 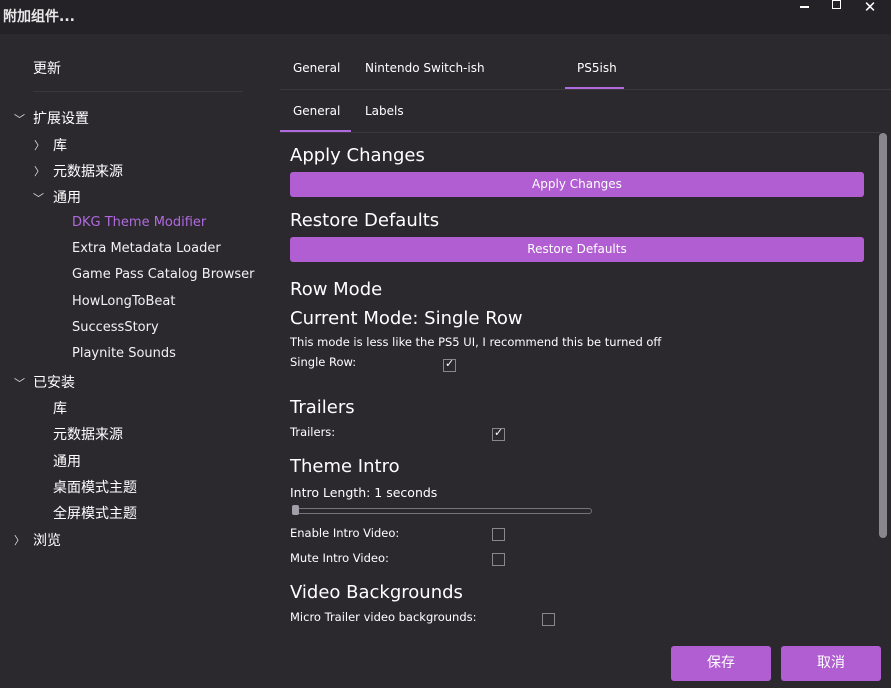 What do you see at coordinates (47, 540) in the screenshot?
I see `sidebar-item-browse: 浏览` at bounding box center [47, 540].